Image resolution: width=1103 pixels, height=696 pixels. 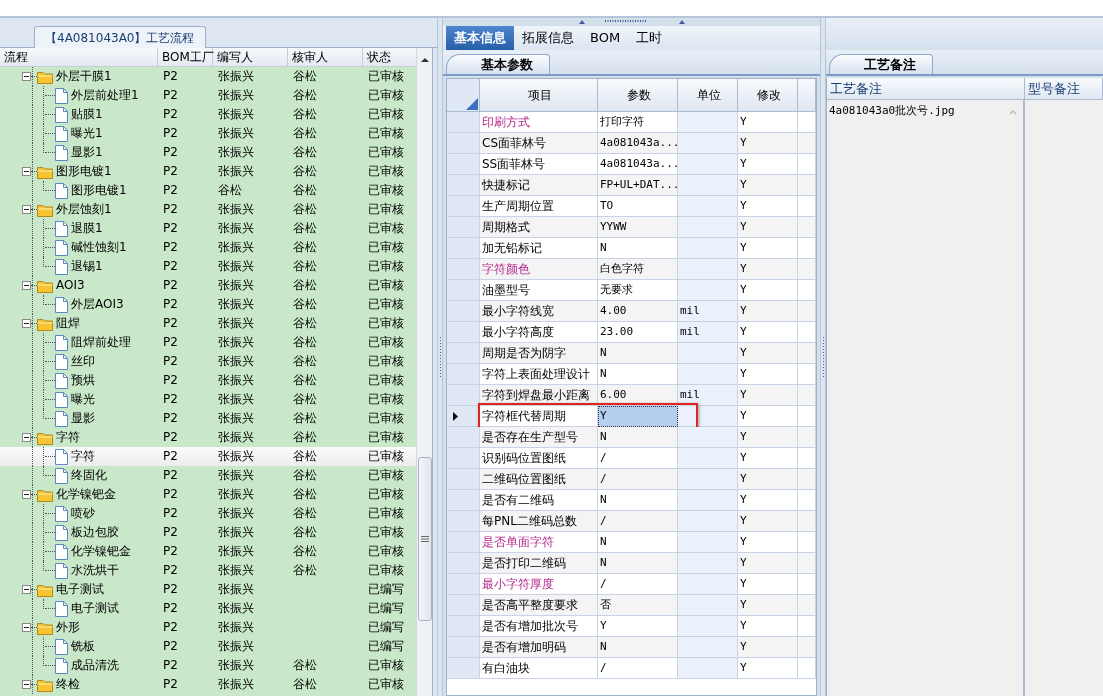 I want to click on table-cell: 周期是否为阴字, so click(x=539, y=353).